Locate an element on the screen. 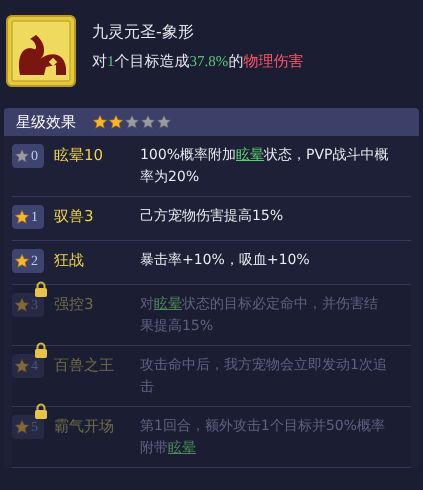  effect-name: 强控3 is located at coordinates (74, 304).